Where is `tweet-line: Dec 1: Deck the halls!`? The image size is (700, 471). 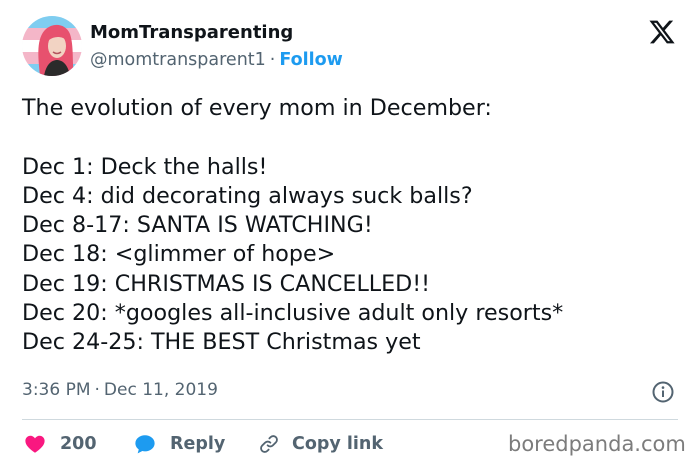 tweet-line: Dec 1: Deck the halls! is located at coordinates (145, 166).